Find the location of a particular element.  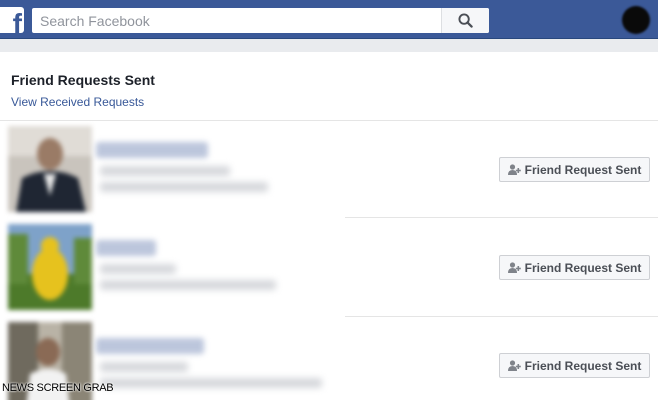

search-input is located at coordinates (236, 20).